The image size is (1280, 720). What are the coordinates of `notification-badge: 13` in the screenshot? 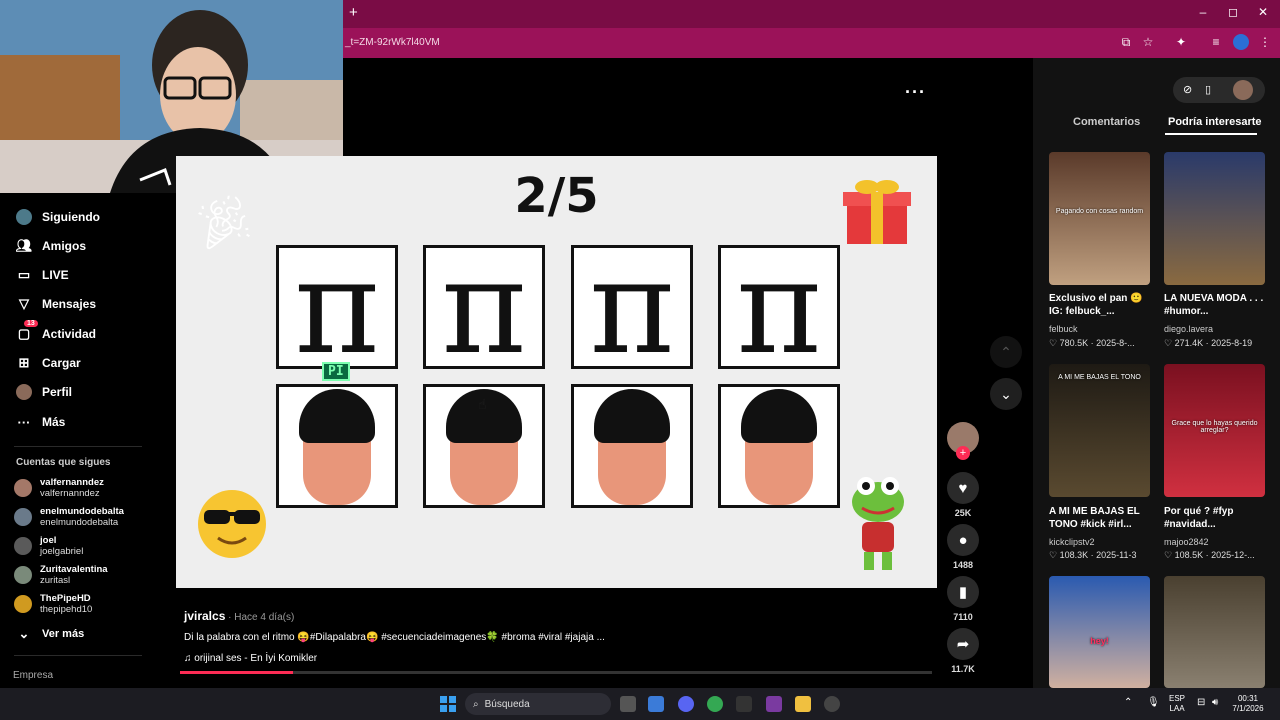 It's located at (31, 323).